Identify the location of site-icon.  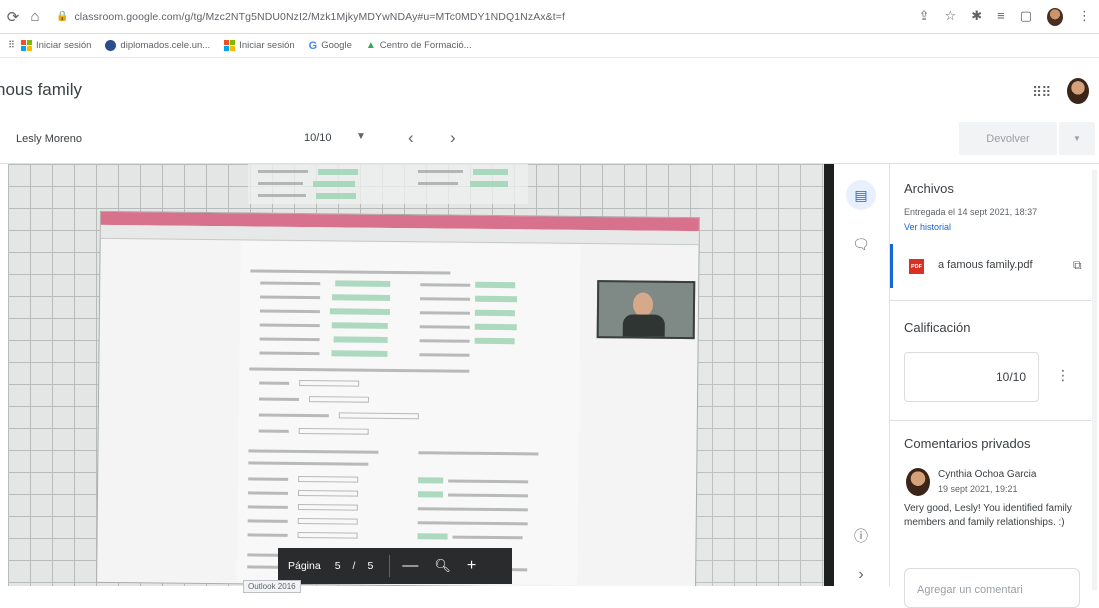
(111, 45).